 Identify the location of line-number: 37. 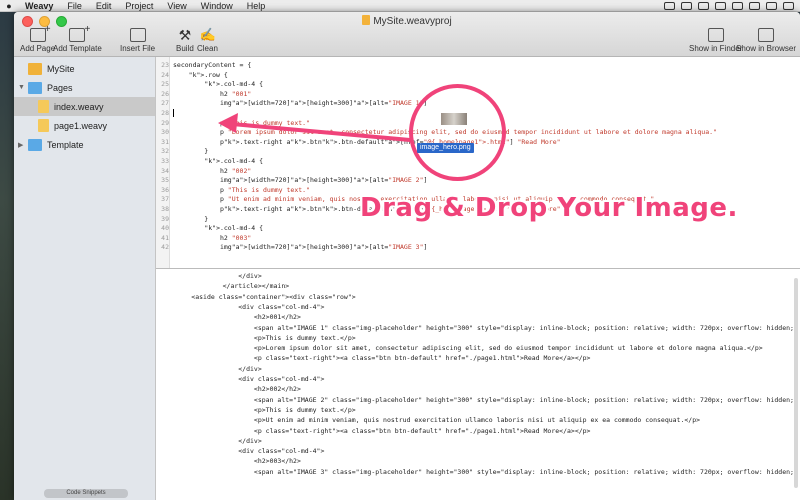
(165, 199).